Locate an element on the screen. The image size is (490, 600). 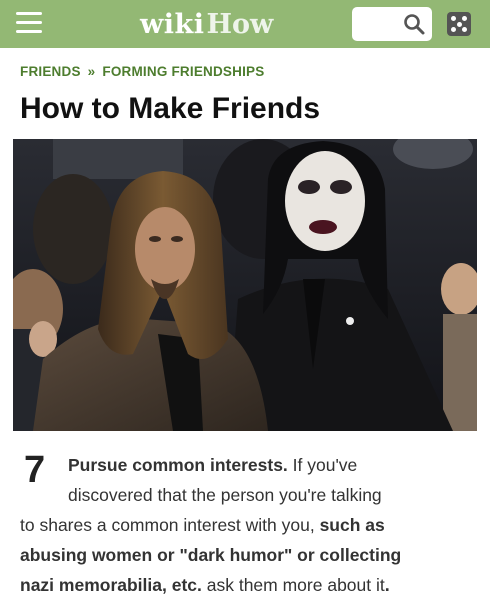
top-bar: wikiHow is located at coordinates (245, 24).